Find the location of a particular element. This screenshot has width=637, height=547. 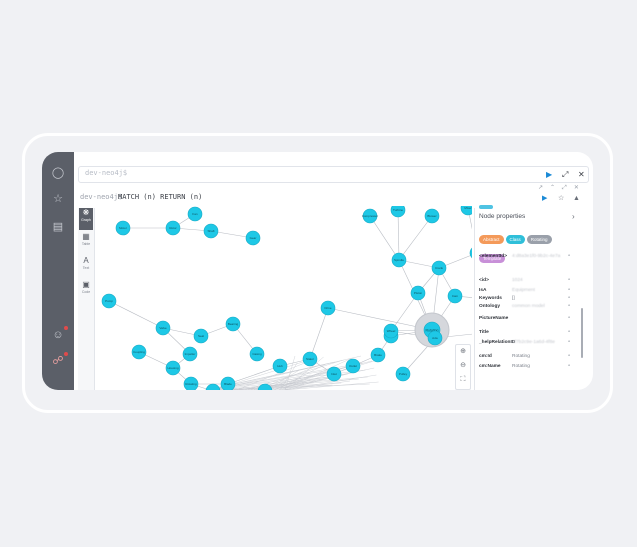

property-value: [] is located at coordinates (538, 299).